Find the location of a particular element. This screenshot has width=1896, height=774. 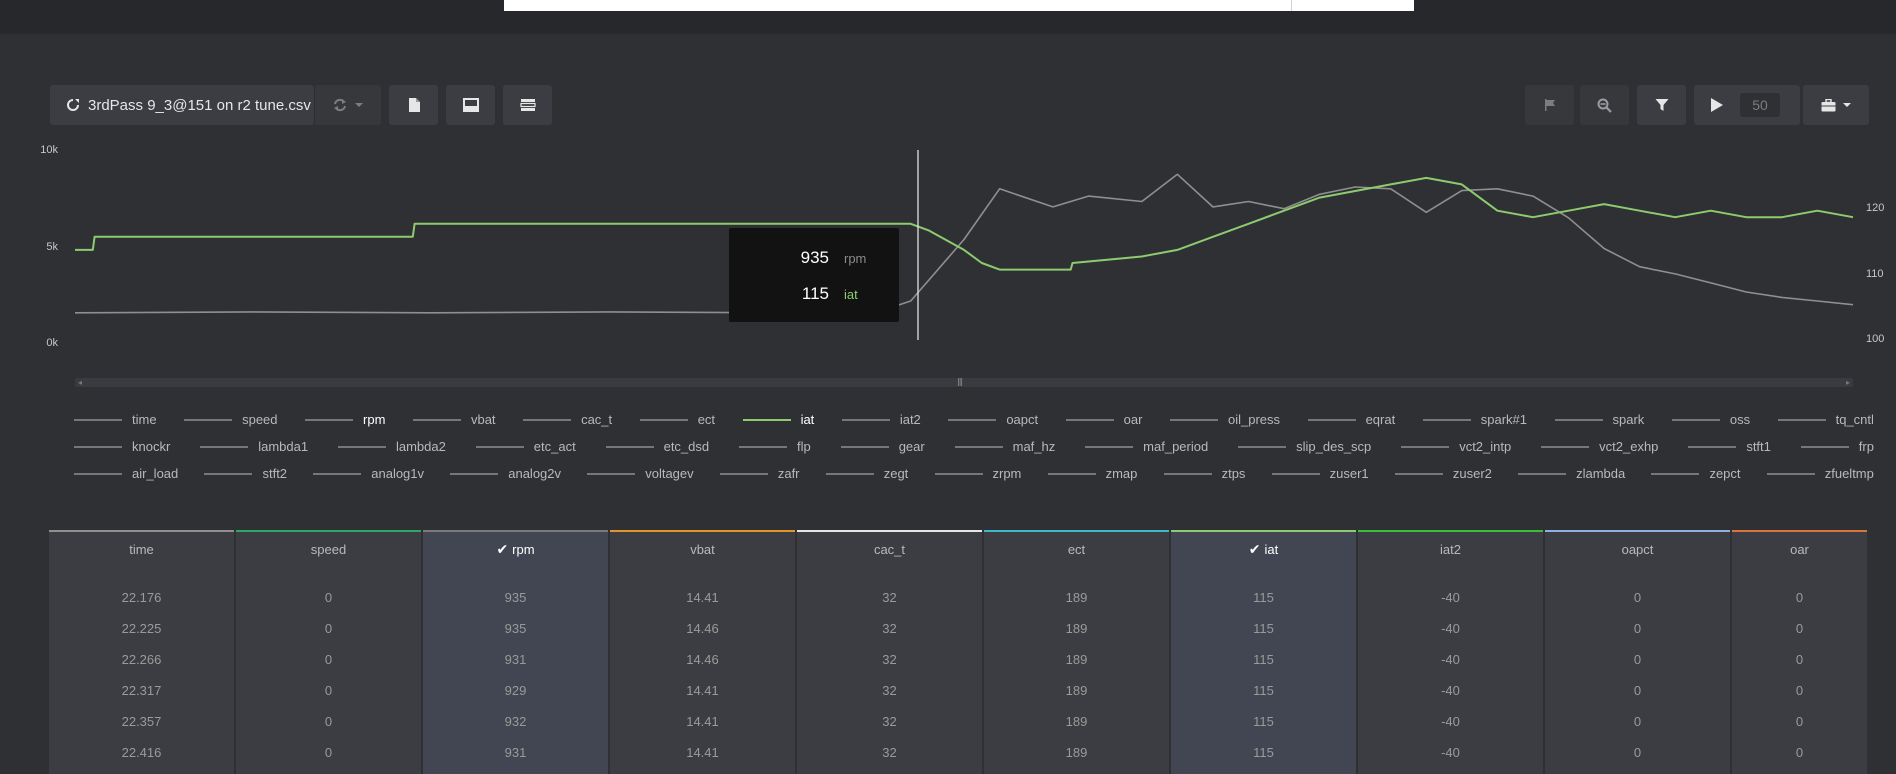

file-reload-button: 3rdPass 9_3@151 on r2 tune.csv is located at coordinates (182, 105).